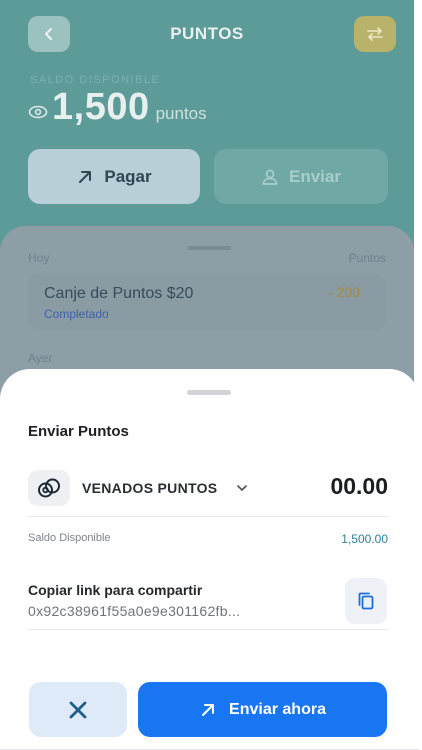 This screenshot has width=422, height=750. I want to click on transaction-title: Canje de Puntos $20, so click(119, 293).